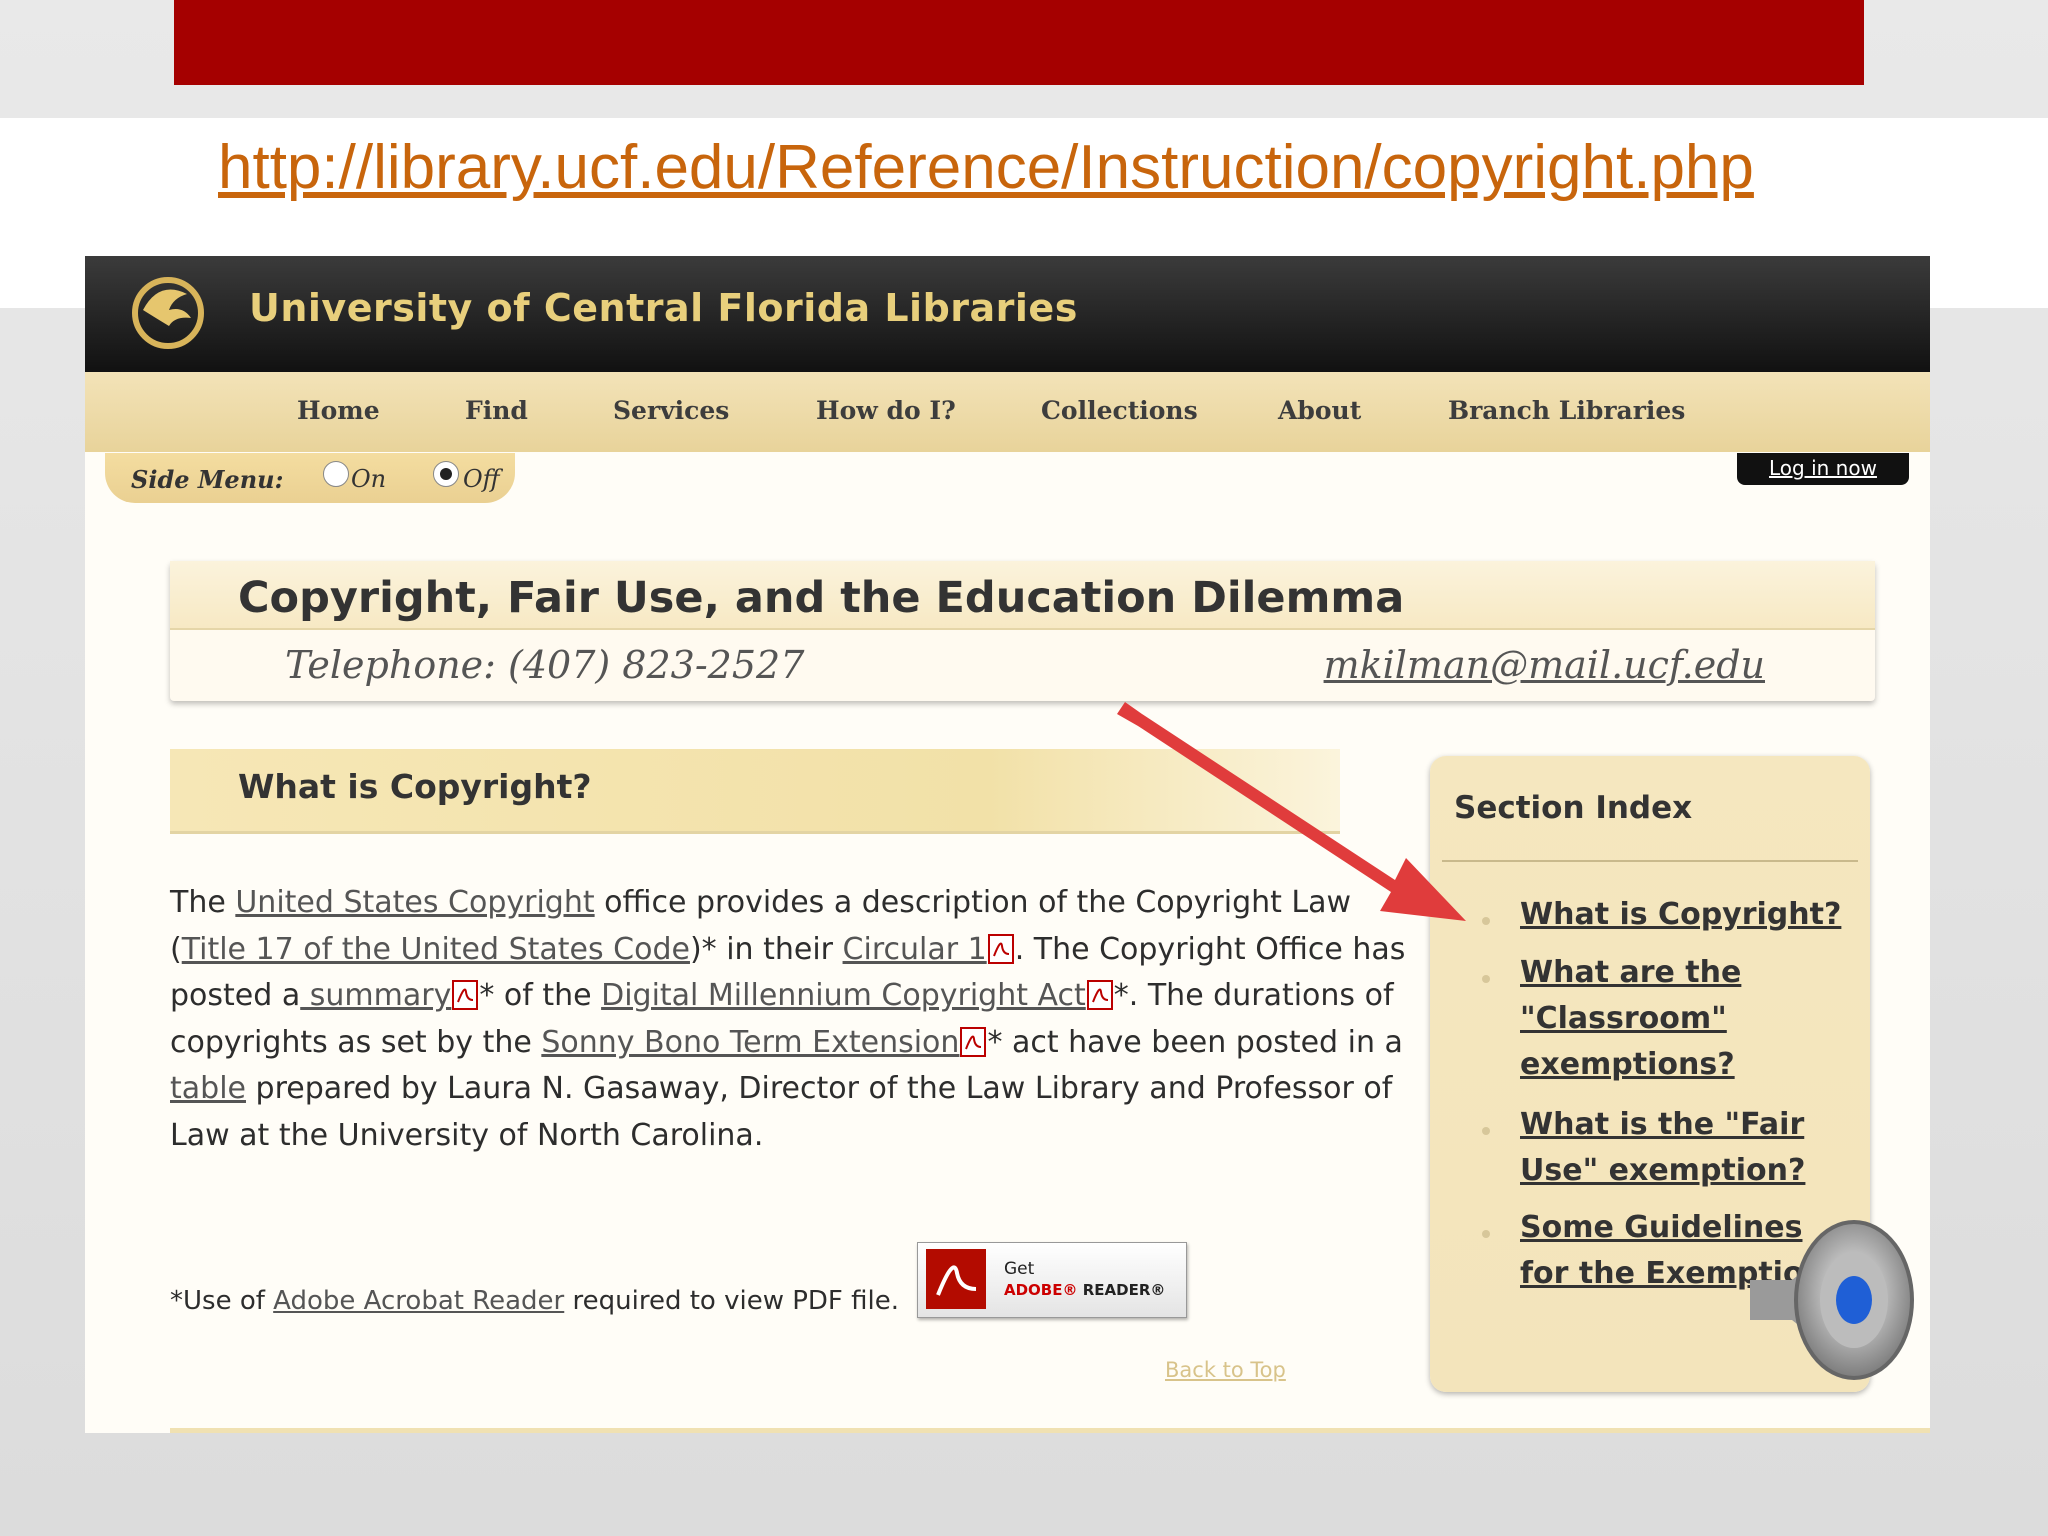 This screenshot has width=2048, height=1536. I want to click on back-to-top-link: Back to Top, so click(1225, 1370).